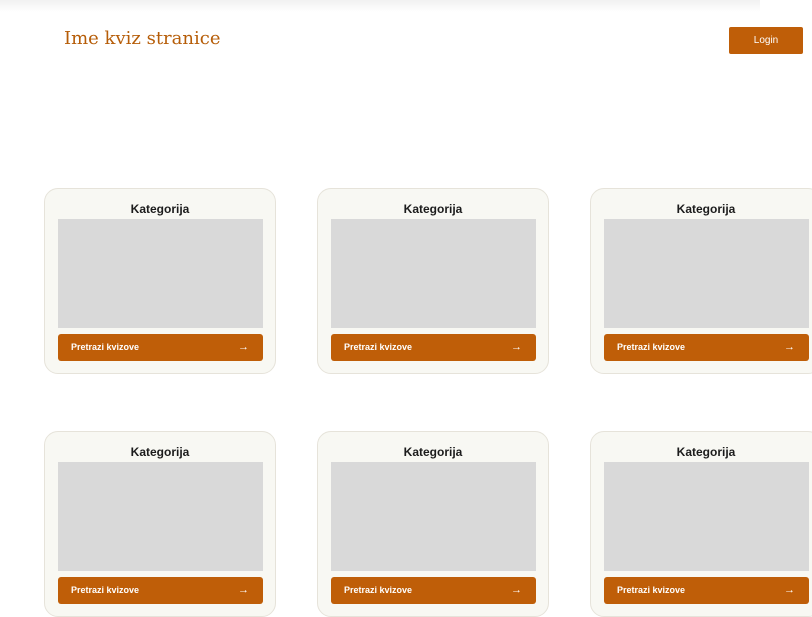 This screenshot has height=617, width=812. Describe the element at coordinates (406, 30) in the screenshot. I see `header: Ime kviz stranice Login` at that location.